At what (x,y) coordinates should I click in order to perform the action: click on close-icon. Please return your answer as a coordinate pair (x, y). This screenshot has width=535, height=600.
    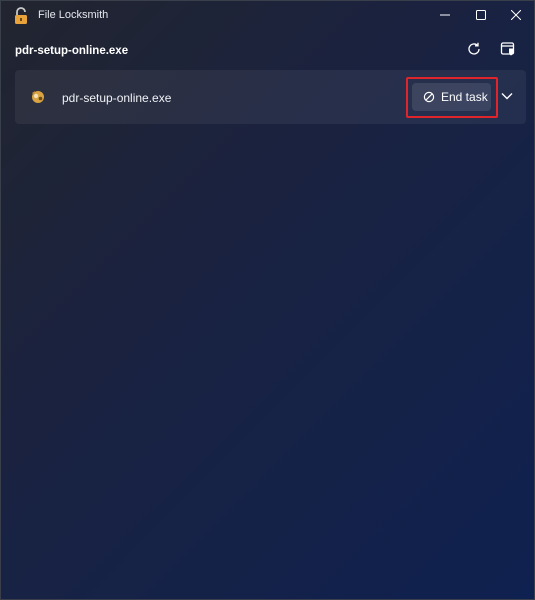
    Looking at the image, I should click on (516, 15).